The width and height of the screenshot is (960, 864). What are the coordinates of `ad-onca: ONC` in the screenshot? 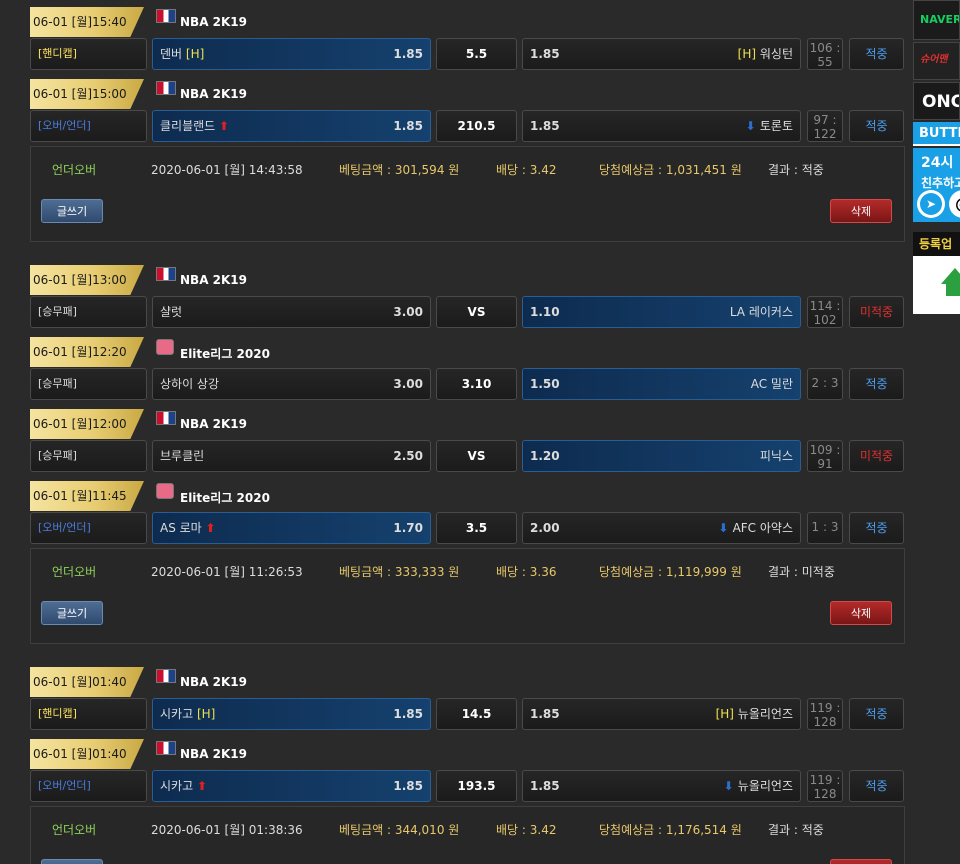 It's located at (936, 101).